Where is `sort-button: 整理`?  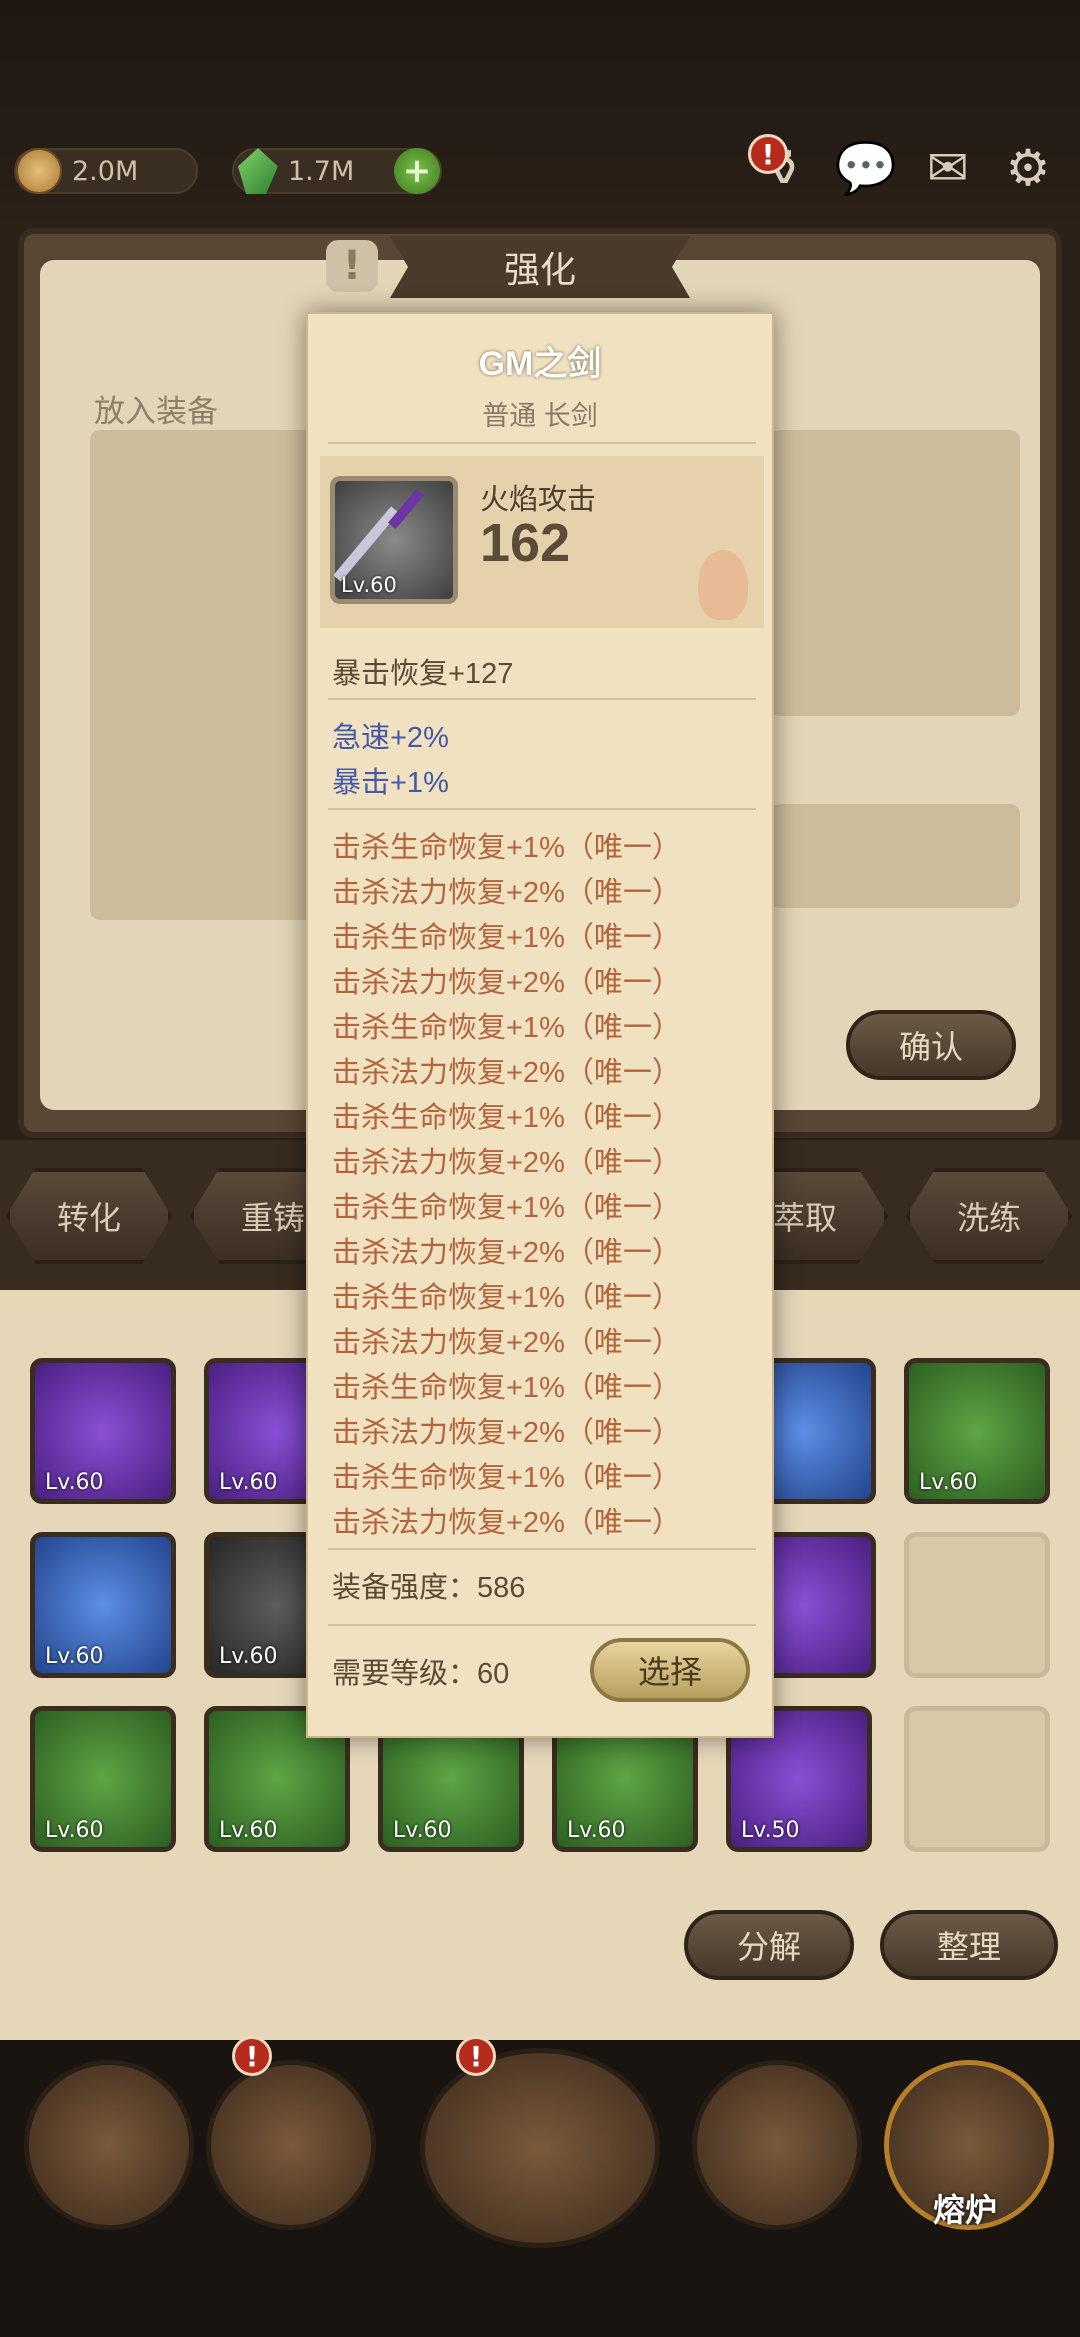 sort-button: 整理 is located at coordinates (969, 1945).